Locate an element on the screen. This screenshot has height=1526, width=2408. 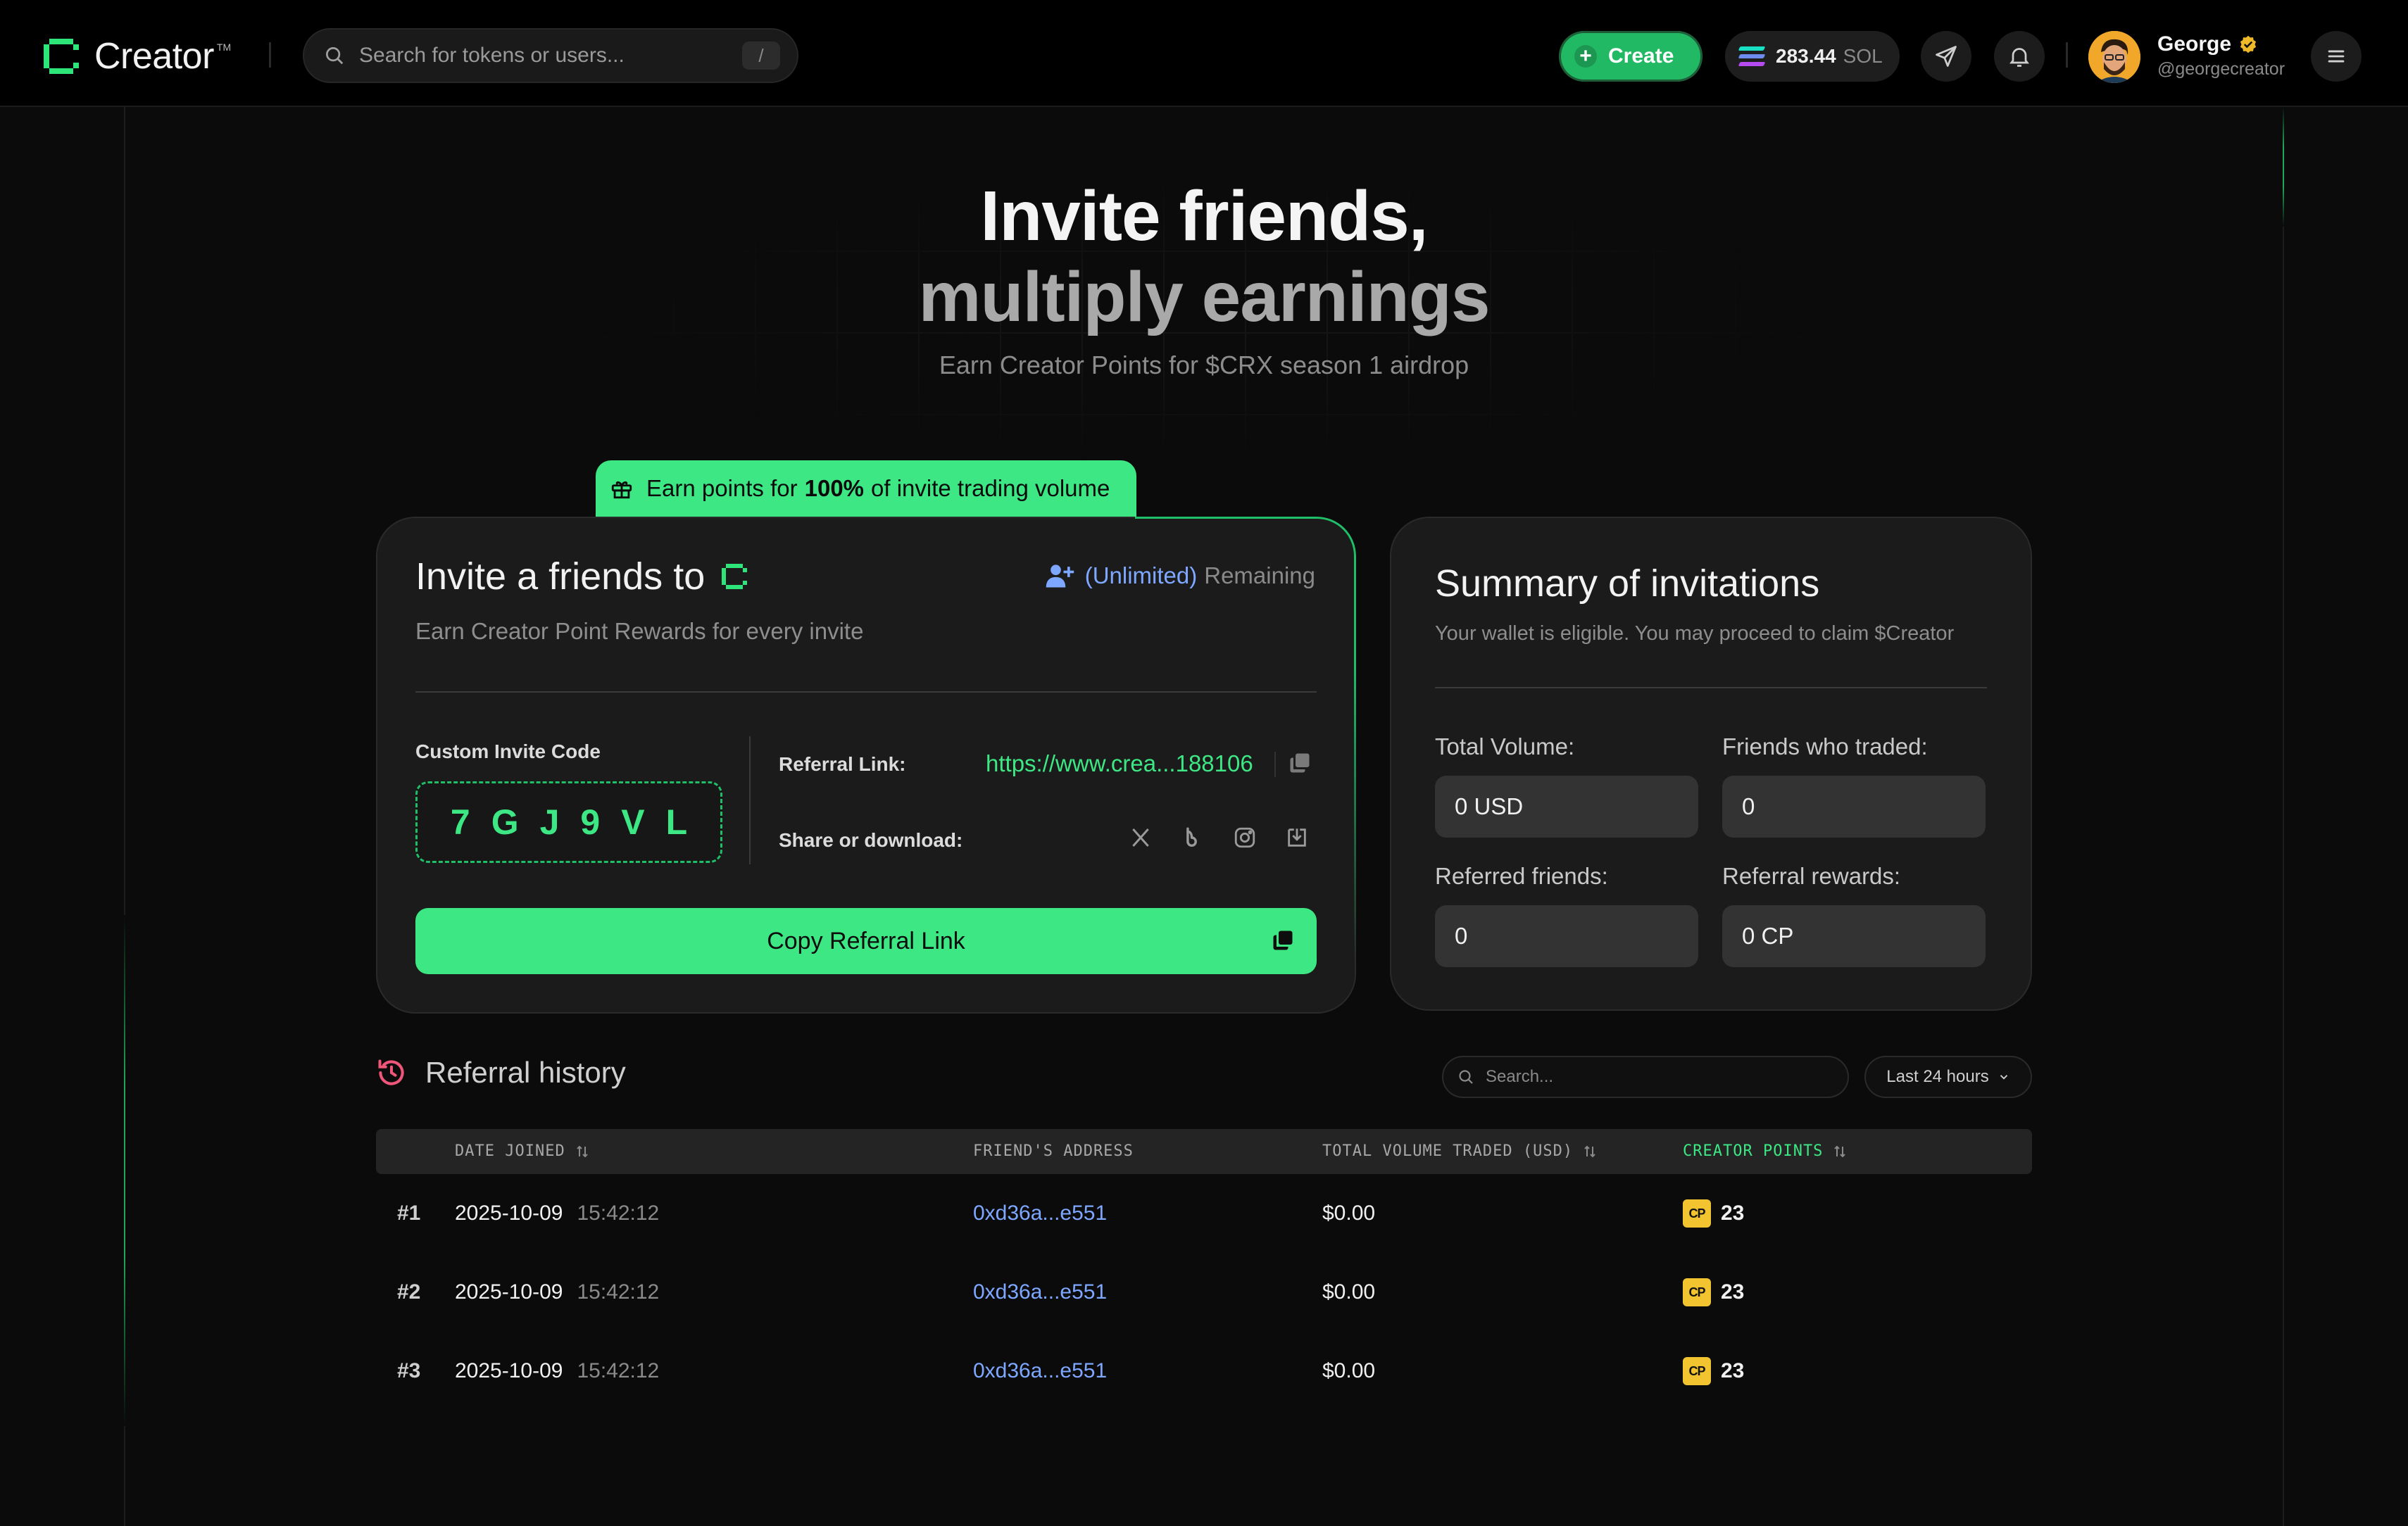
row-volume: $0.00 is located at coordinates (1349, 1292).